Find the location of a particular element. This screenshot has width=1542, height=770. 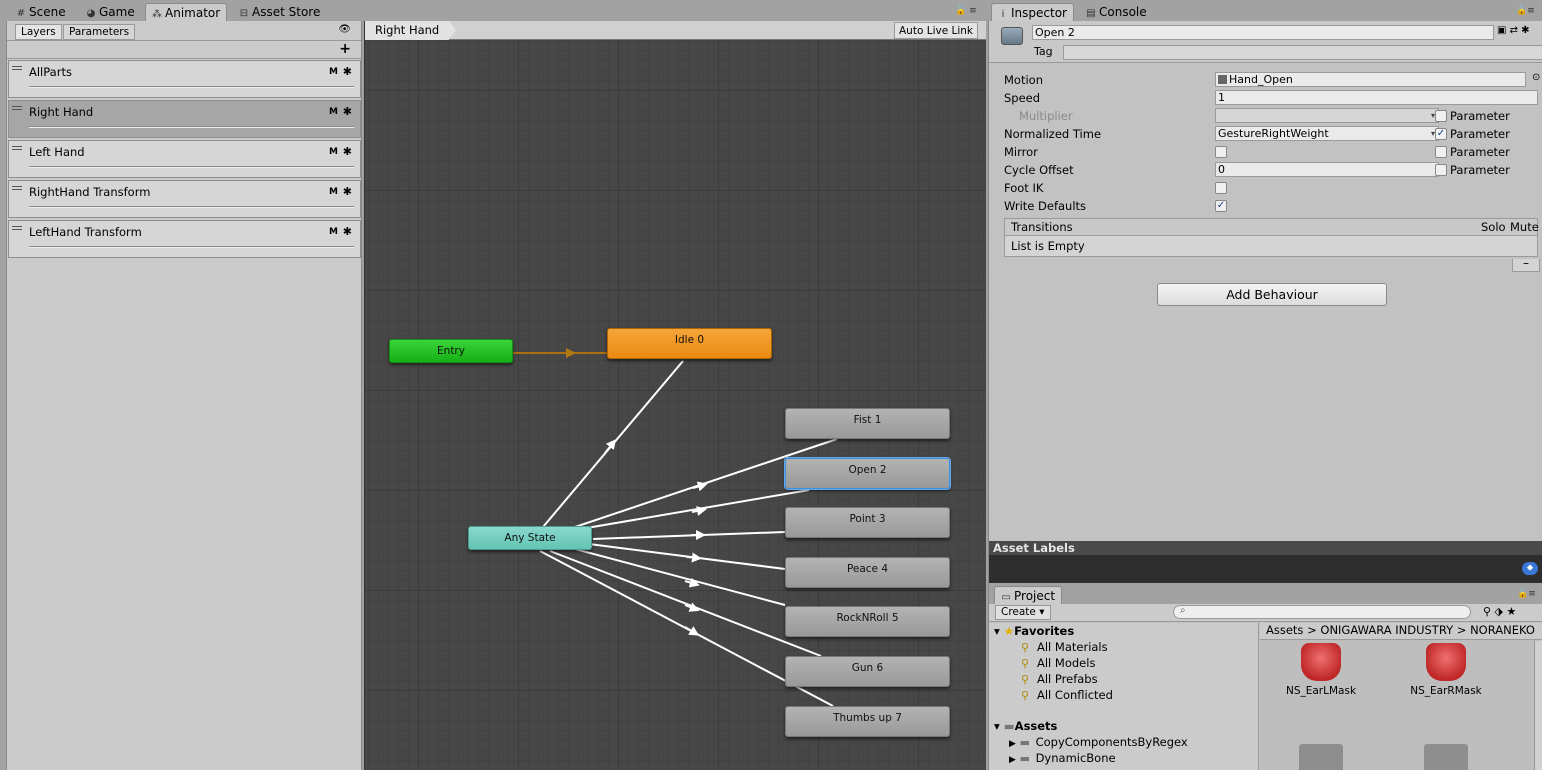

favorite-item: ⚲ All Models is located at coordinates (1058, 663).